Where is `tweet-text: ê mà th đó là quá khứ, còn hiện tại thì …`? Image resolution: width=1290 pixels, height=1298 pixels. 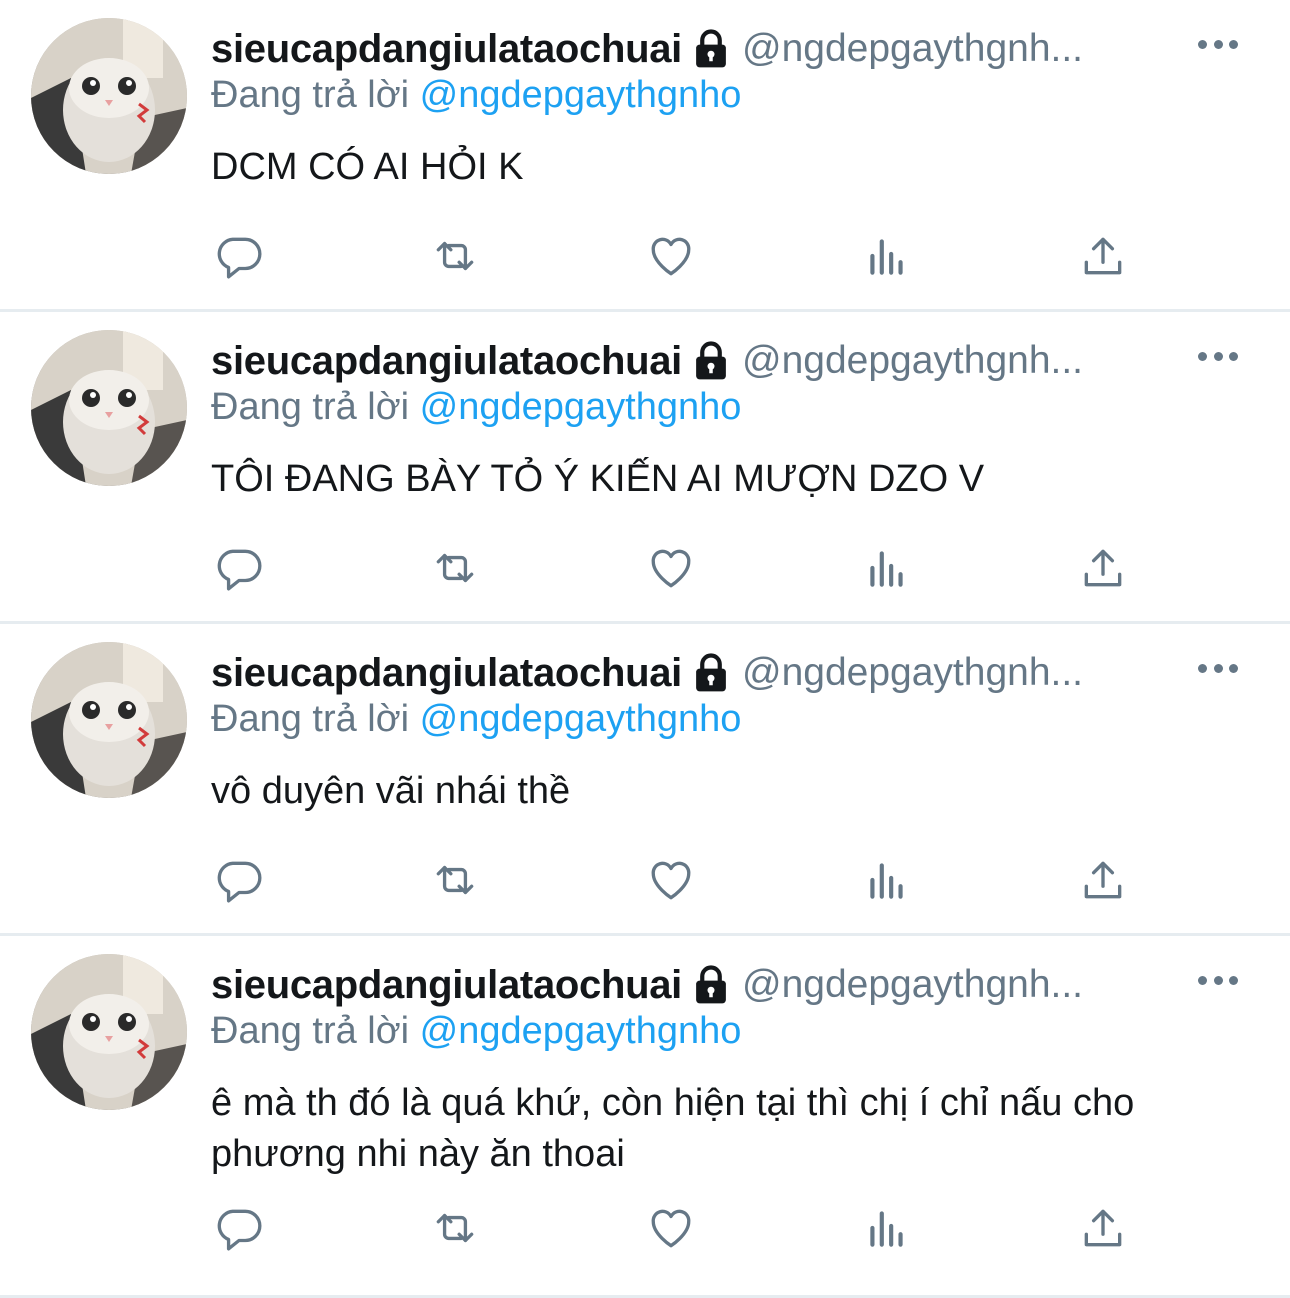 tweet-text: ê mà th đó là quá khứ, còn hiện tại thì … is located at coordinates (673, 1128).